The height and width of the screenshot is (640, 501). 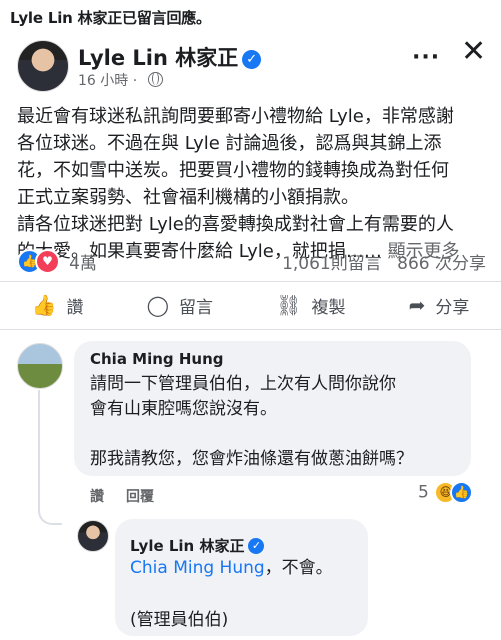 I want to click on post-line: 各位球迷。不過在與 Lyle 討論過後，認爲與其錦上添, so click(x=229, y=143).